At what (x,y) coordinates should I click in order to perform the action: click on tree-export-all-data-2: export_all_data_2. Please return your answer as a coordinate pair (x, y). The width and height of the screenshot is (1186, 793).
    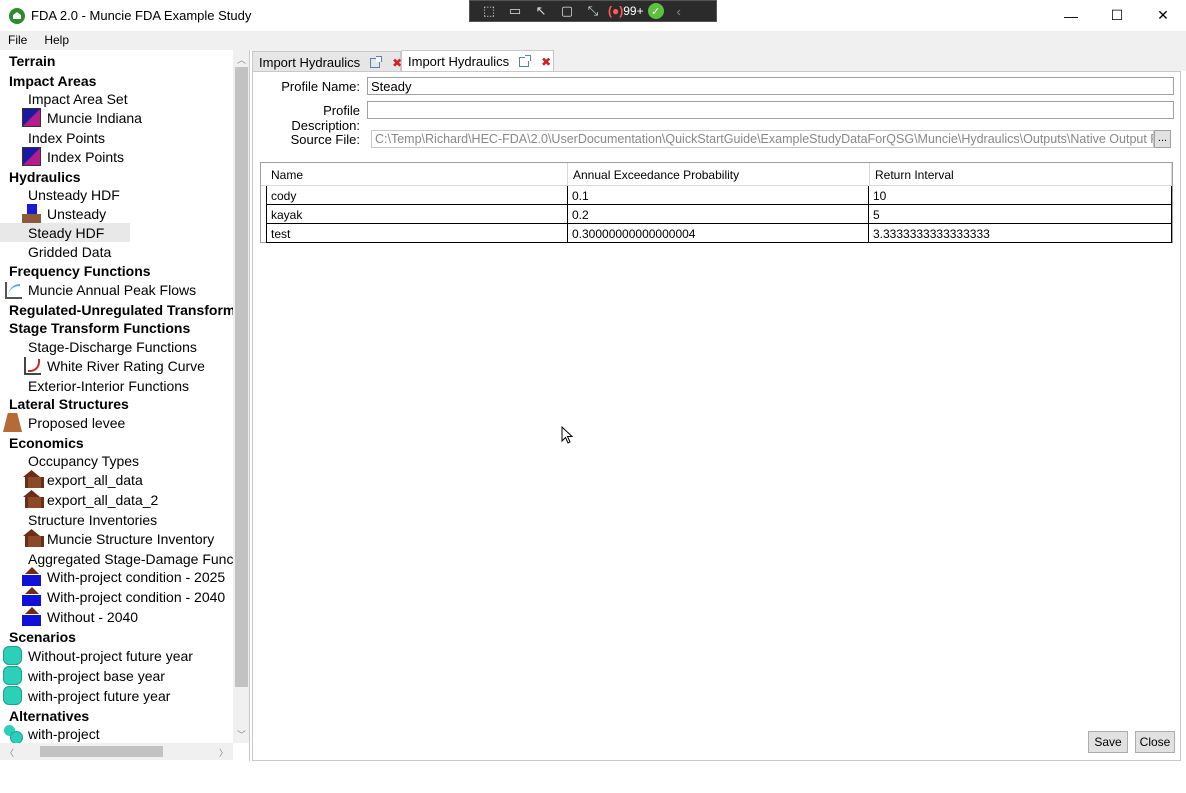
    Looking at the image, I should click on (90, 499).